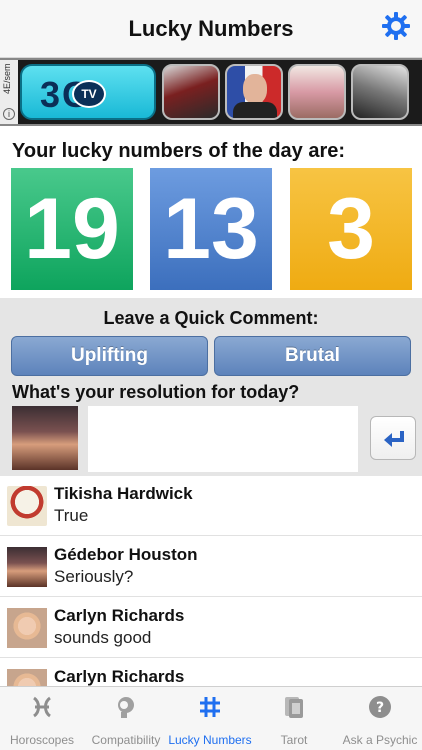  I want to click on comment-author: Tikisha Hardwick, so click(123, 493).